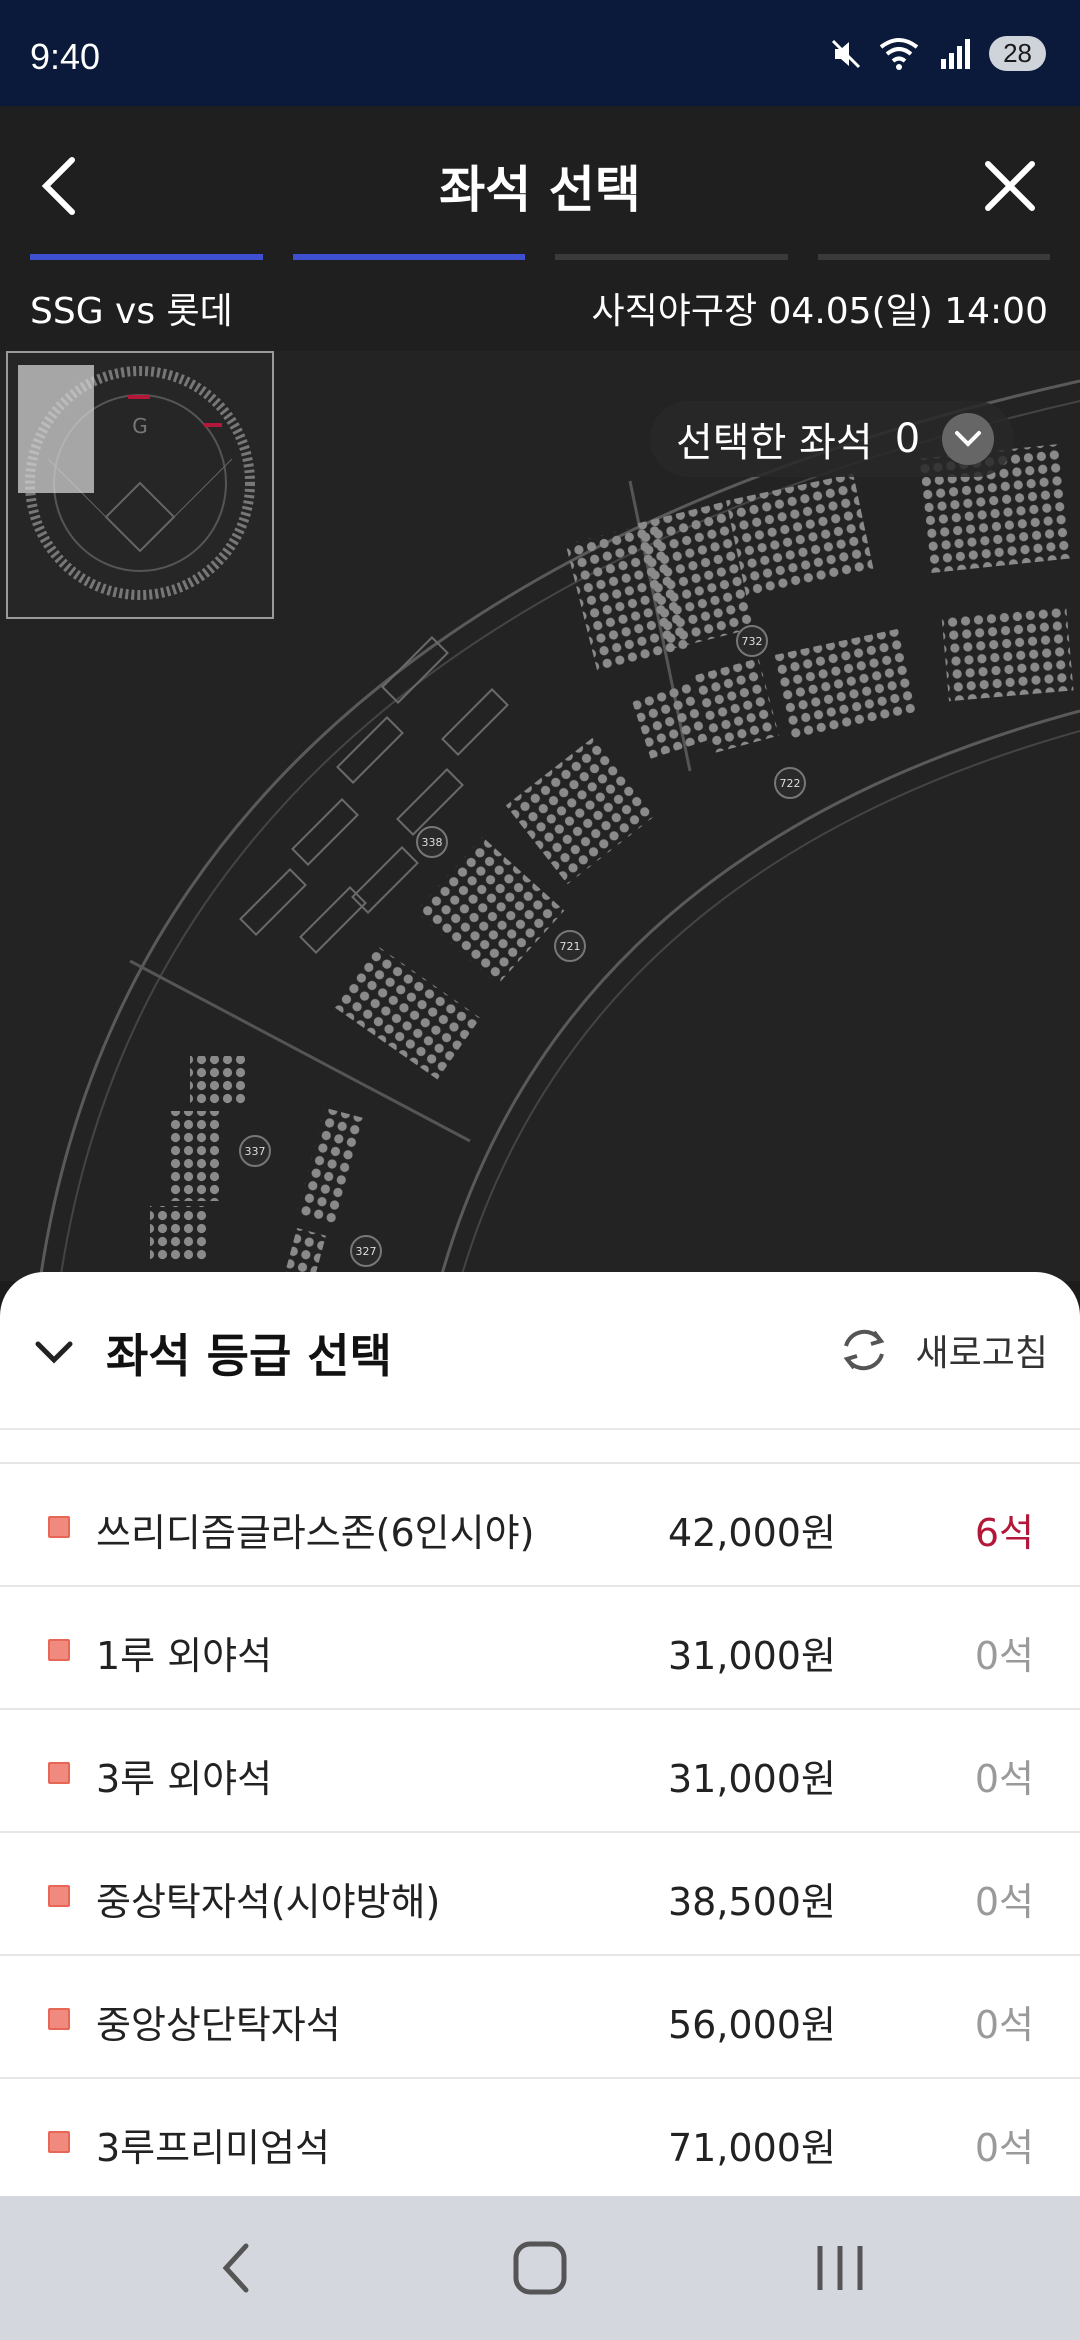  I want to click on section-label-338: 338, so click(432, 842).